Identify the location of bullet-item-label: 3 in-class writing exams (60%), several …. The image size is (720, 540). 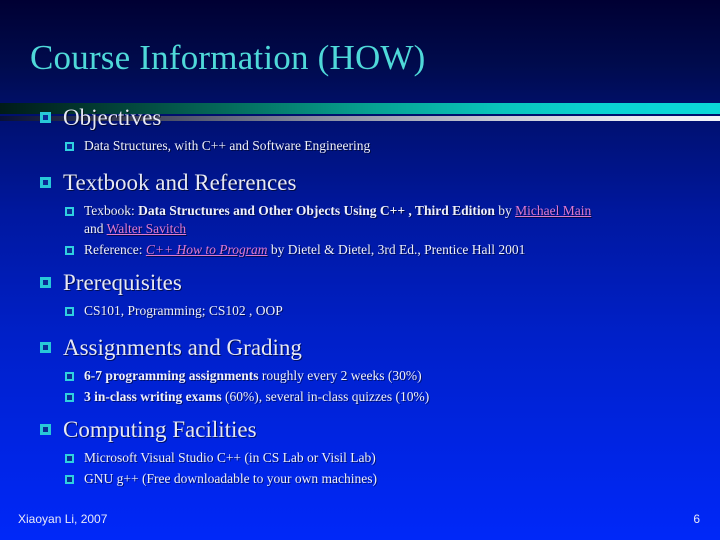
(251, 397).